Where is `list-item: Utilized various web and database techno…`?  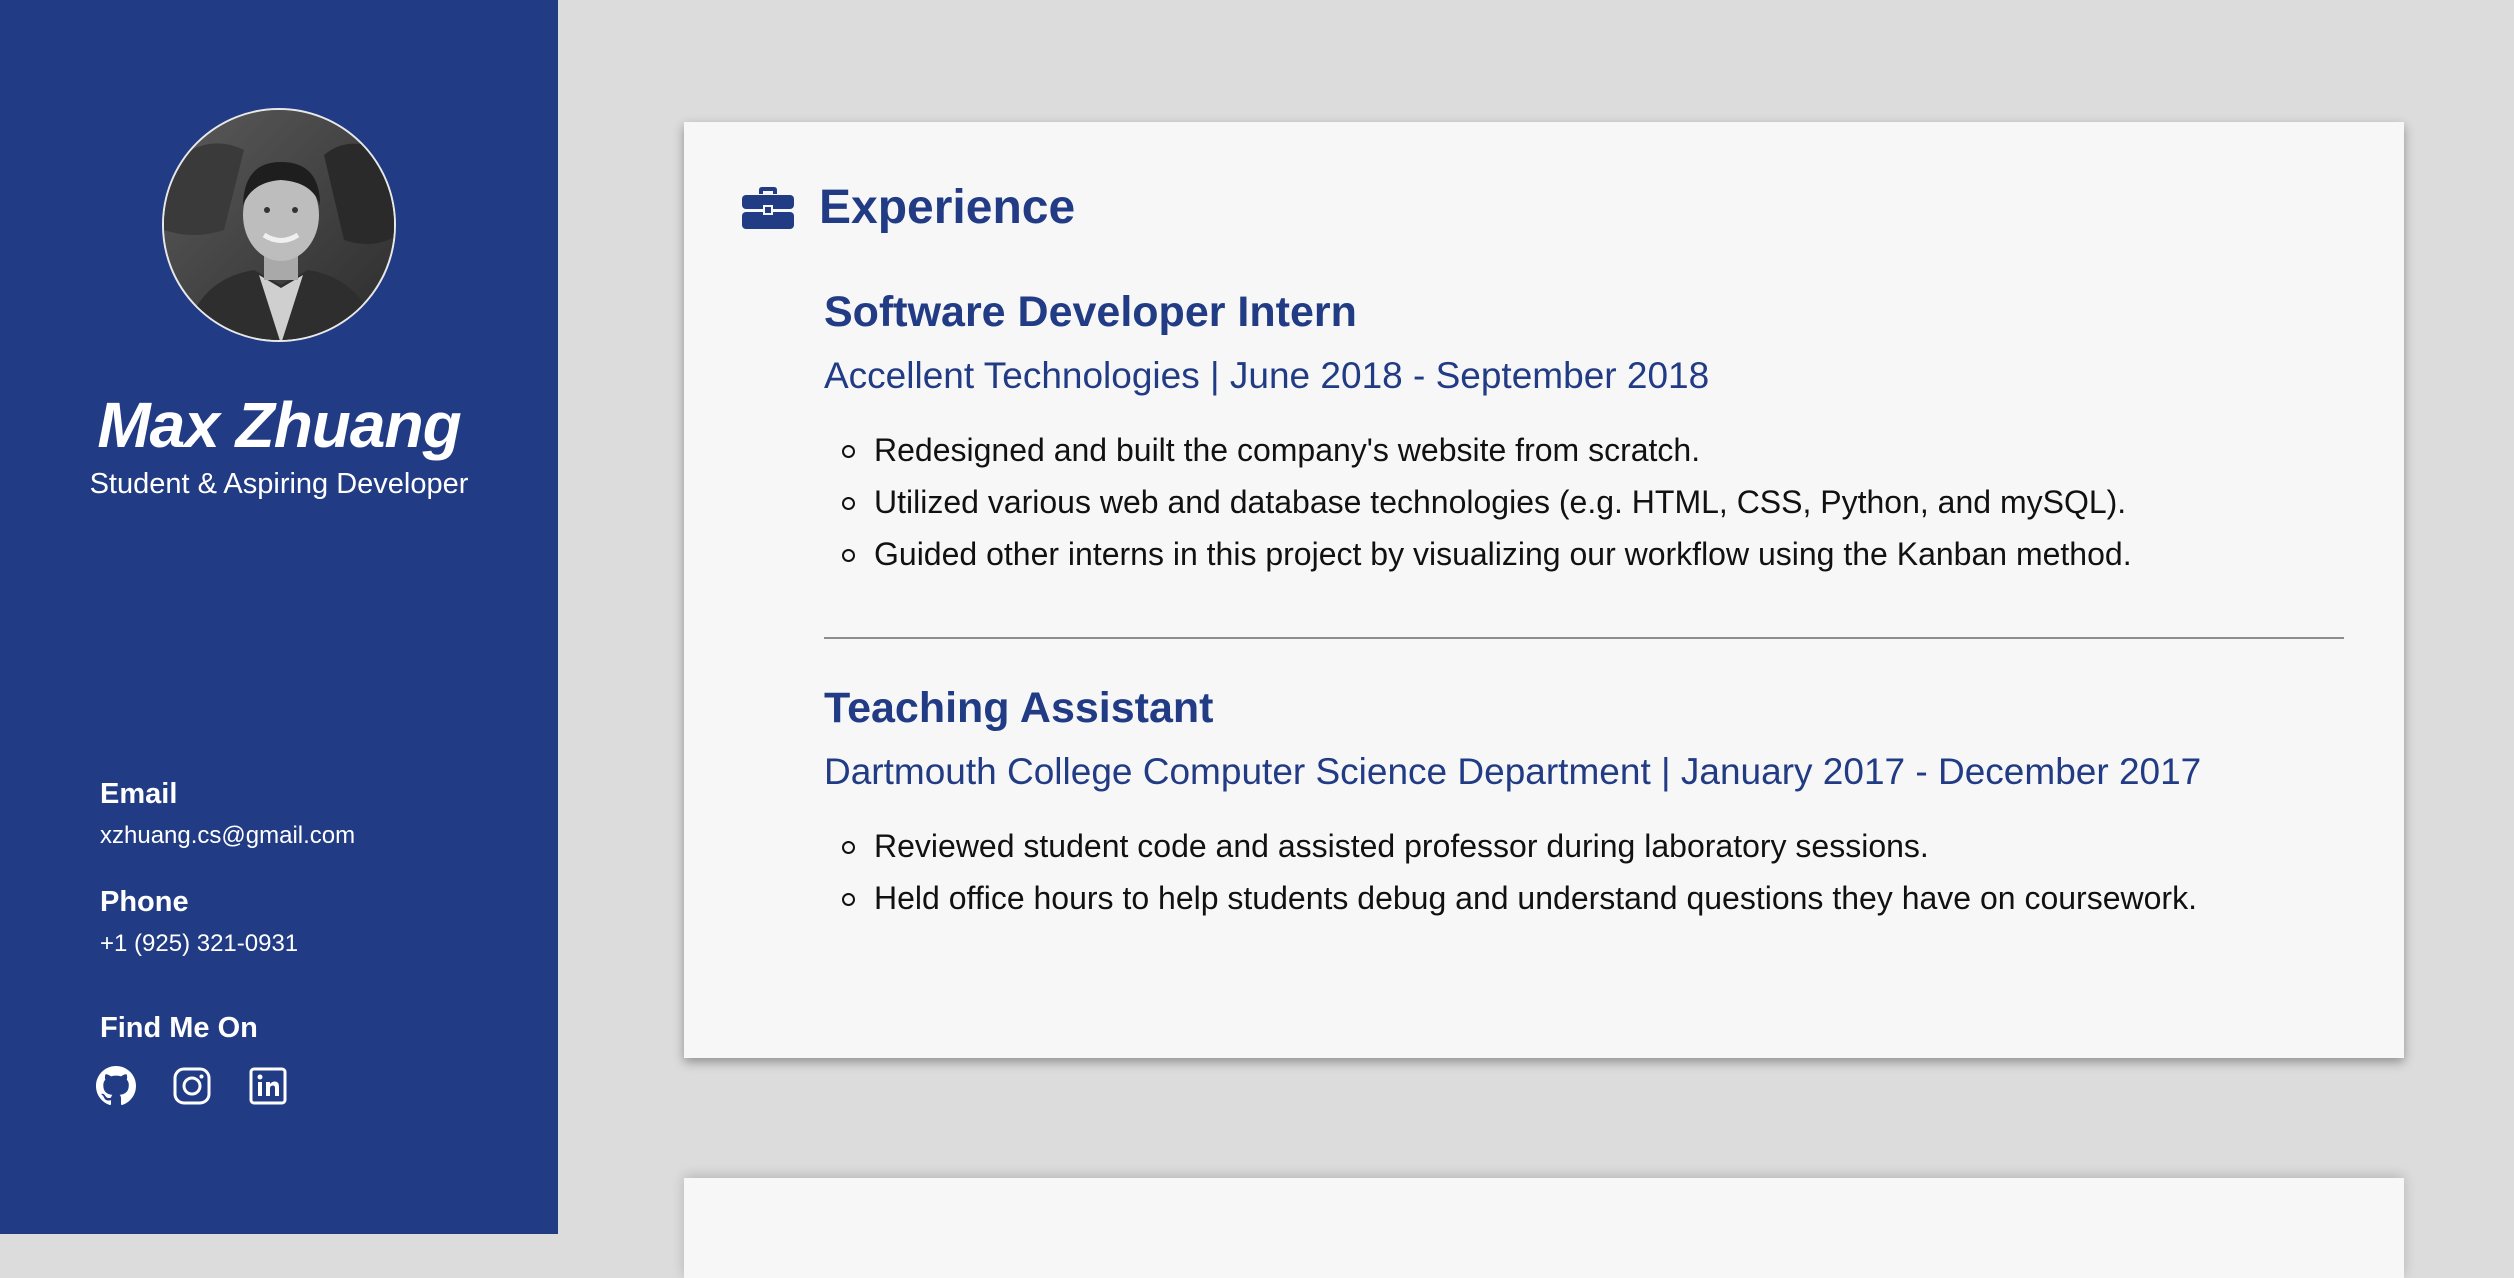 list-item: Utilized various web and database techno… is located at coordinates (1593, 502).